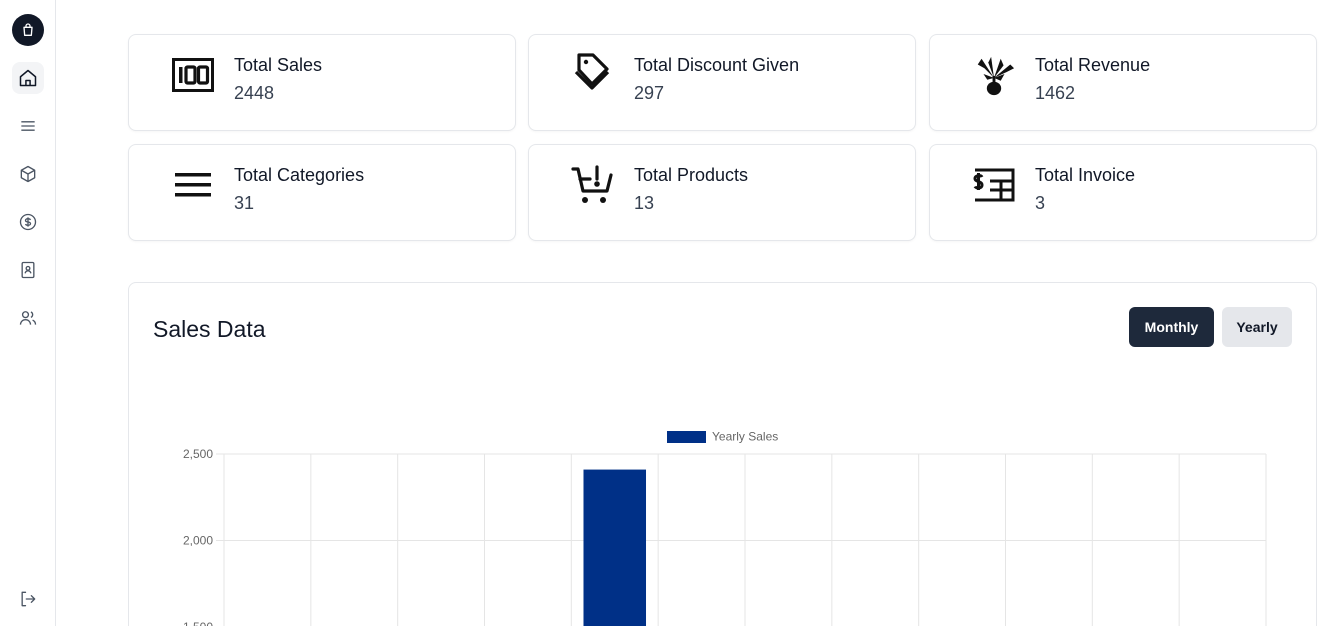  What do you see at coordinates (1055, 93) in the screenshot?
I see `card-value: 1462` at bounding box center [1055, 93].